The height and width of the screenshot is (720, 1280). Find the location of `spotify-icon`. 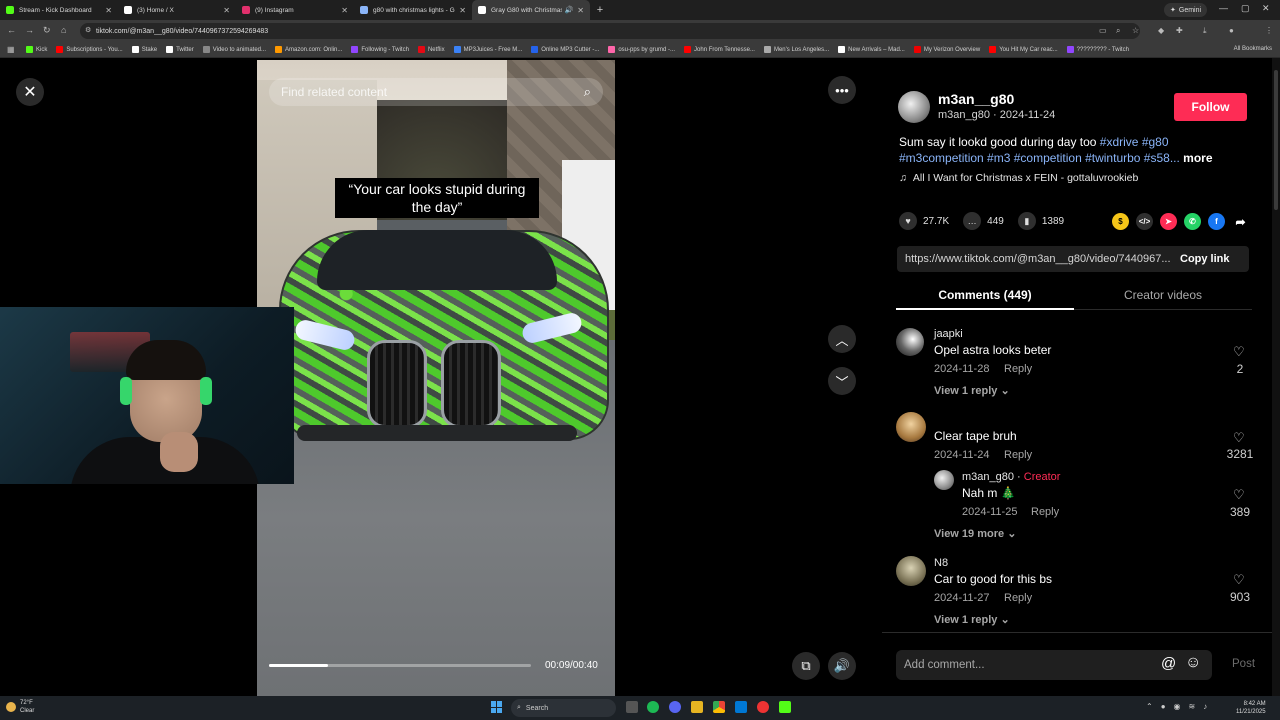

spotify-icon is located at coordinates (653, 707).